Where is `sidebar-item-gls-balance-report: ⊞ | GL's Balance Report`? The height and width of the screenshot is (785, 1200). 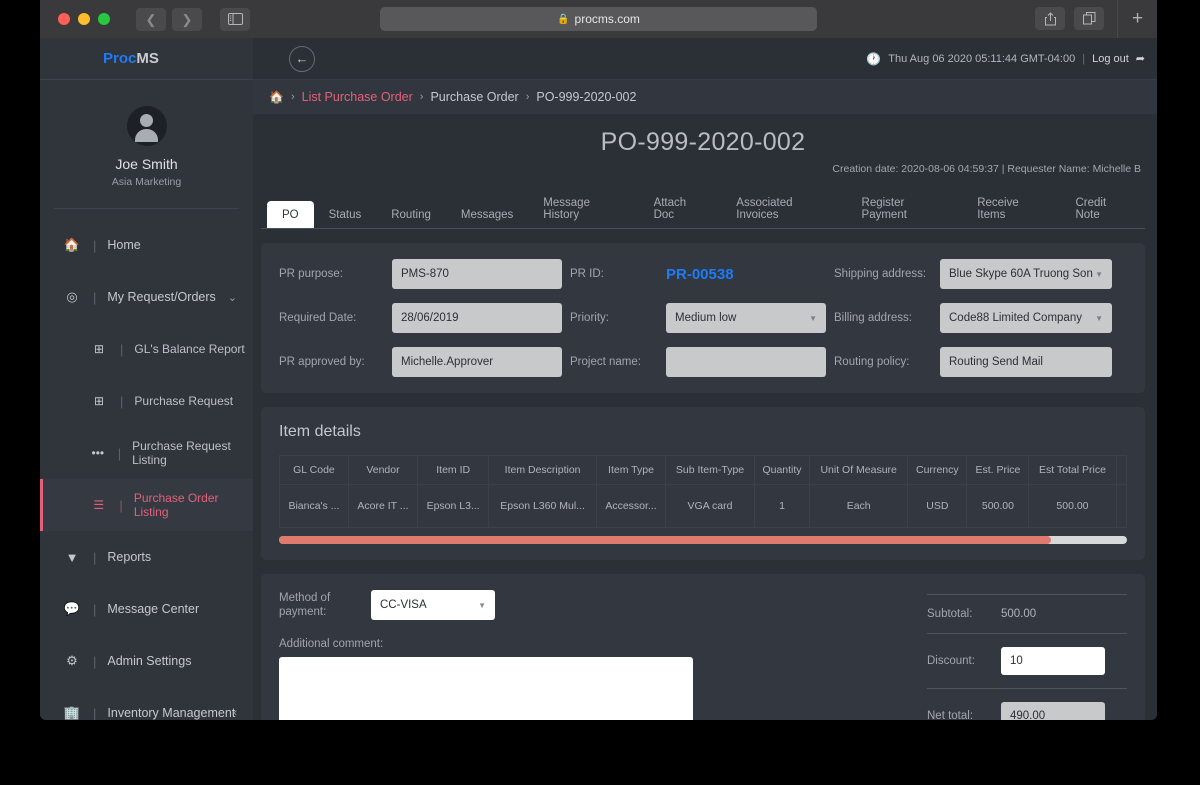 sidebar-item-gls-balance-report: ⊞ | GL's Balance Report is located at coordinates (146, 349).